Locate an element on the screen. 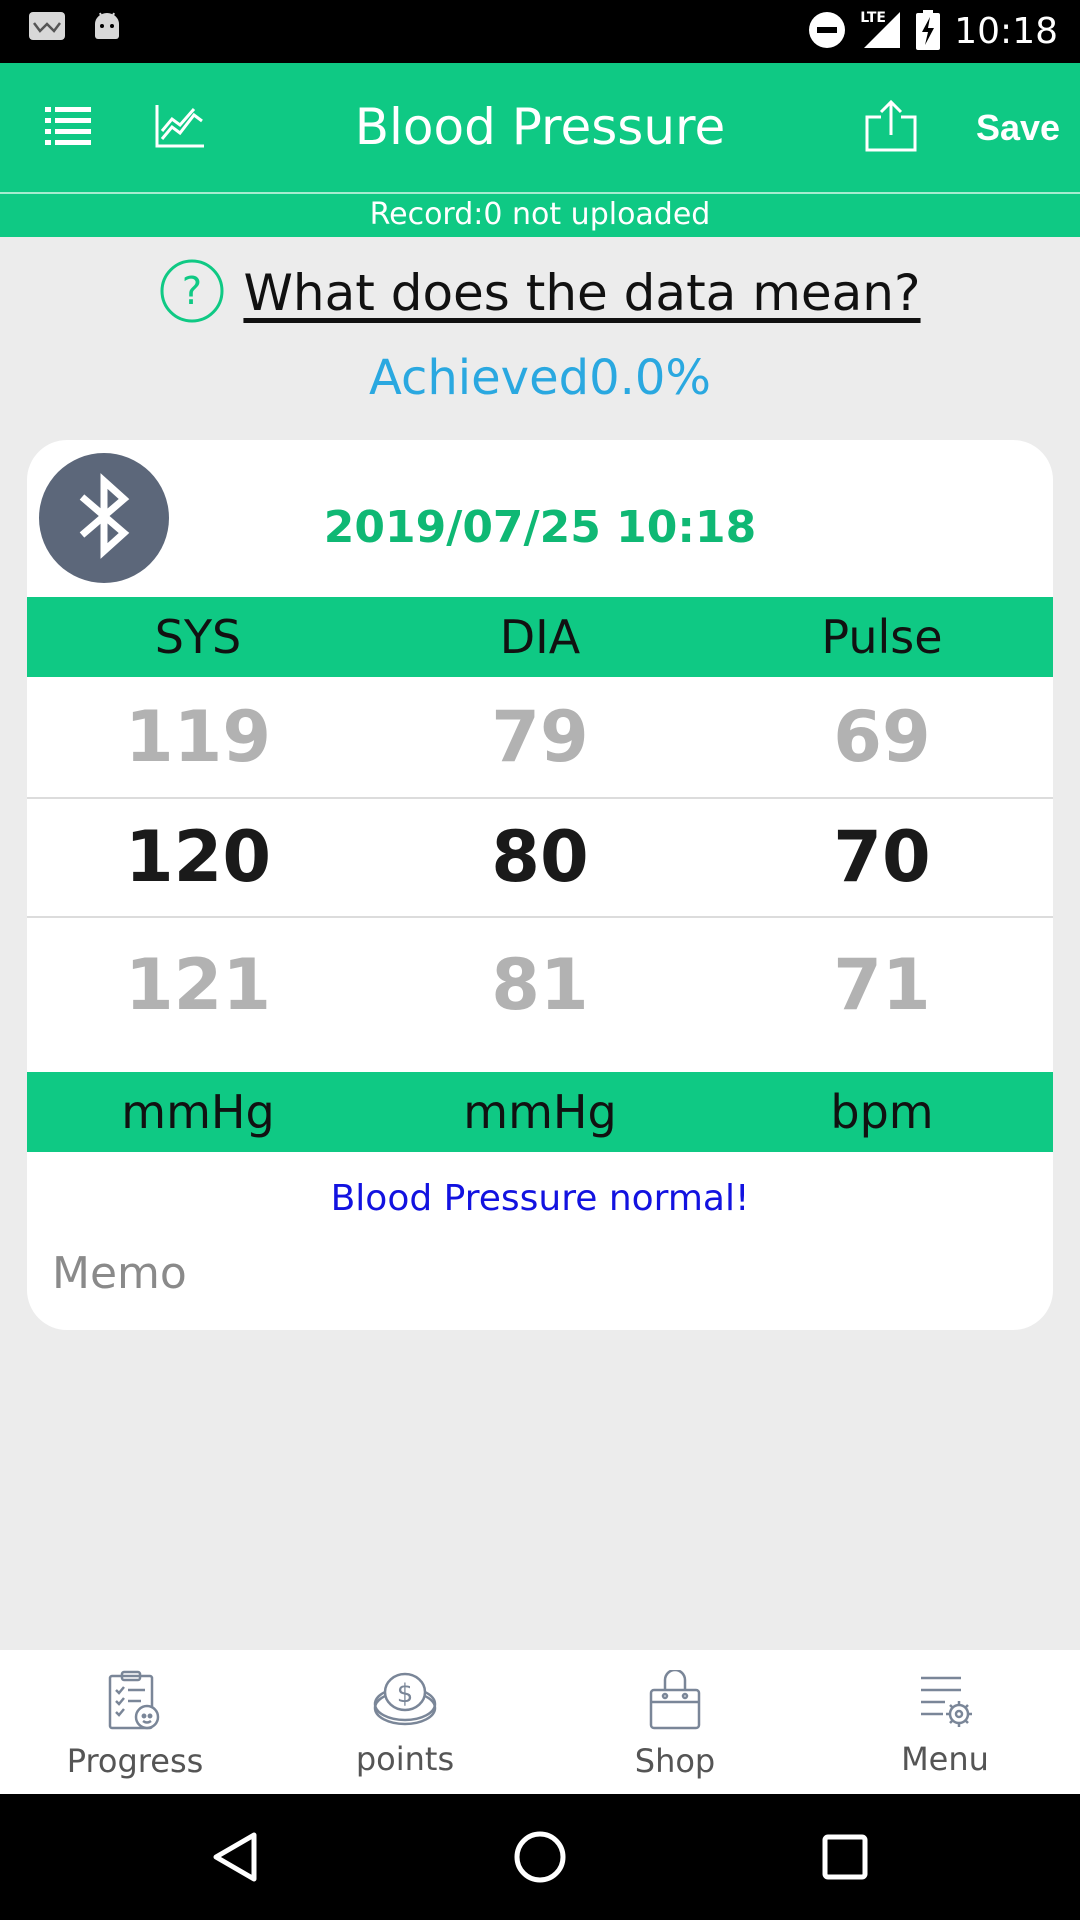 The height and width of the screenshot is (1920, 1080). save-button: Save is located at coordinates (1018, 127).